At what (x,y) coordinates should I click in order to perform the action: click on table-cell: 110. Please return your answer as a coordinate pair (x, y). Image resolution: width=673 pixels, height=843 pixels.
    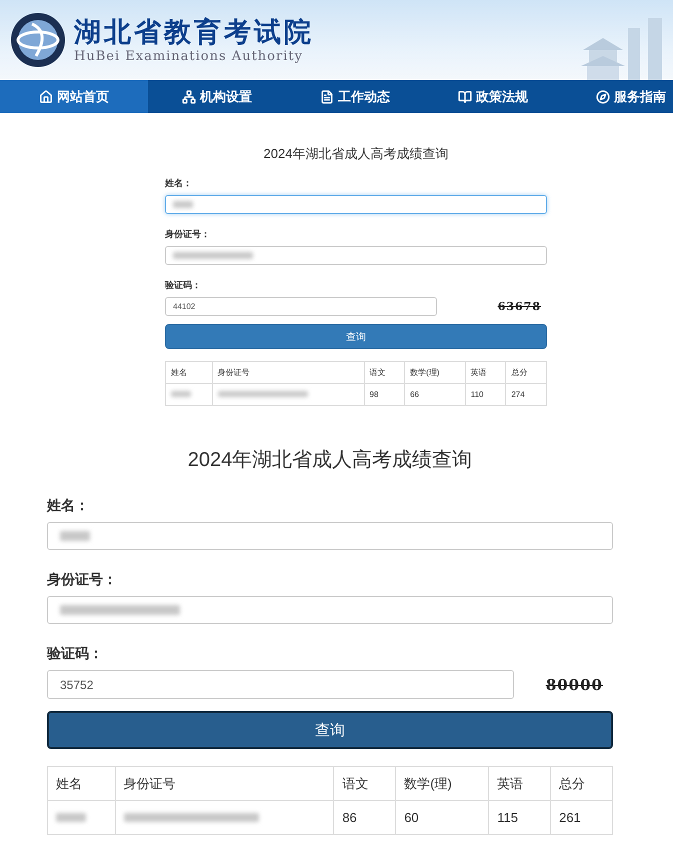
    Looking at the image, I should click on (485, 395).